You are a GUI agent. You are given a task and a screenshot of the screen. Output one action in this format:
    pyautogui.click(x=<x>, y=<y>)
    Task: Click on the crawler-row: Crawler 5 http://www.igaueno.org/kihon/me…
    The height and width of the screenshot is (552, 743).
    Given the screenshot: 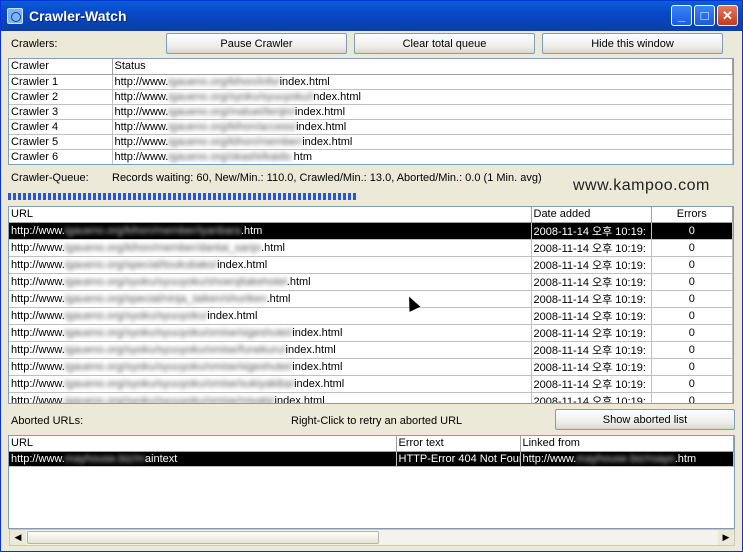 What is the action you would take?
    pyautogui.click(x=371, y=142)
    